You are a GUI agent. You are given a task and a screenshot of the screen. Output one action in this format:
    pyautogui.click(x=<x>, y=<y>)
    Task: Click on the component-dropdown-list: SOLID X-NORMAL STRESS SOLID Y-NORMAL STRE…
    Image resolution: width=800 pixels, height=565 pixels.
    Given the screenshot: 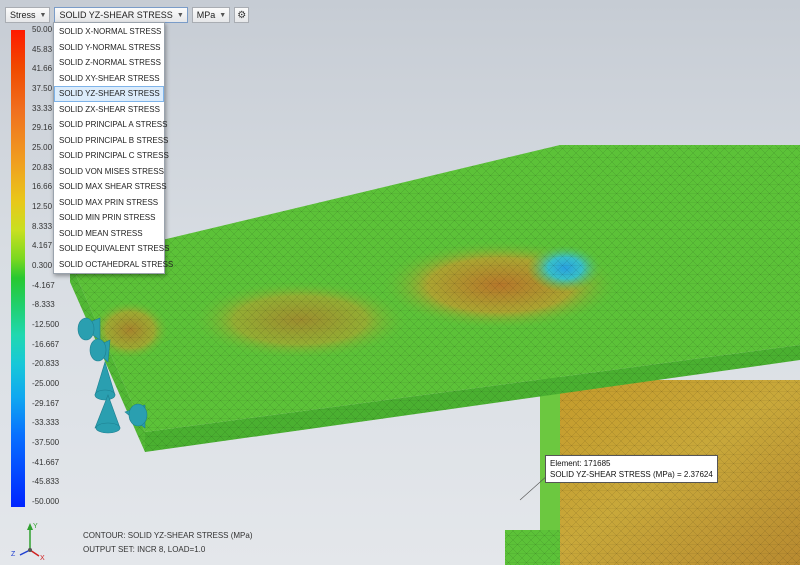 What is the action you would take?
    pyautogui.click(x=113, y=148)
    